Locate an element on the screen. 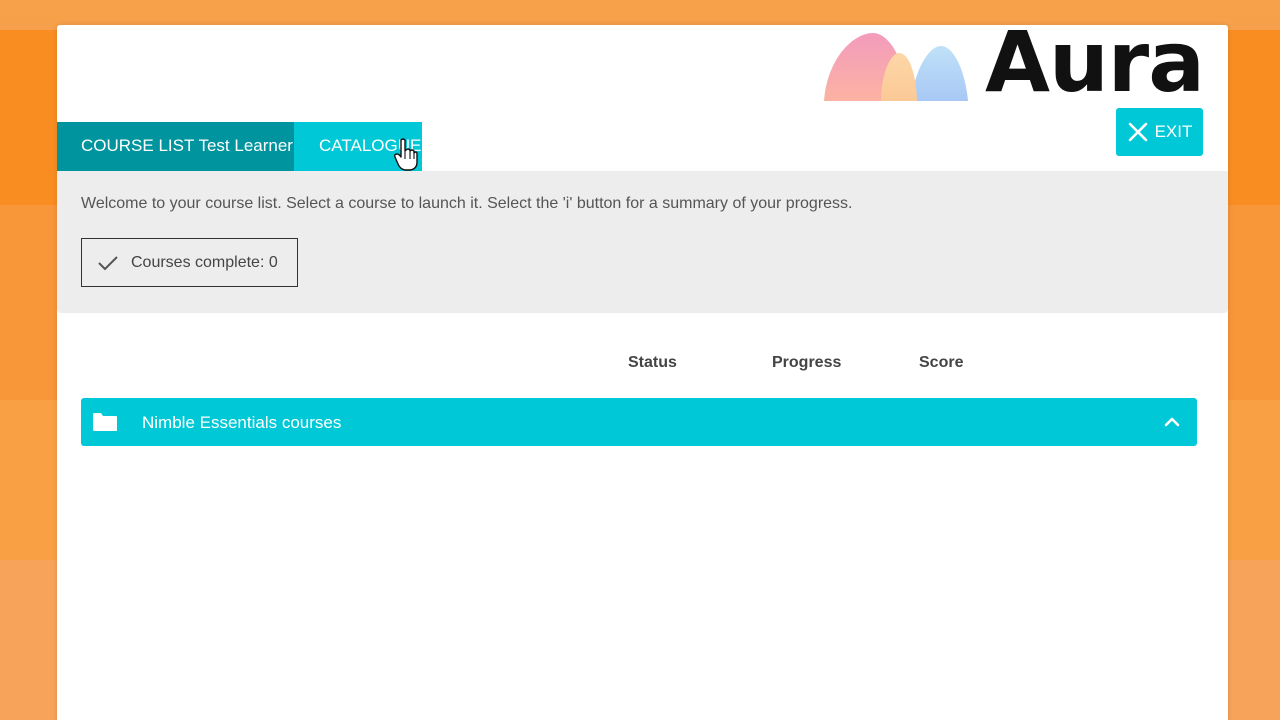 This screenshot has height=720, width=1280. folder-icon is located at coordinates (105, 424).